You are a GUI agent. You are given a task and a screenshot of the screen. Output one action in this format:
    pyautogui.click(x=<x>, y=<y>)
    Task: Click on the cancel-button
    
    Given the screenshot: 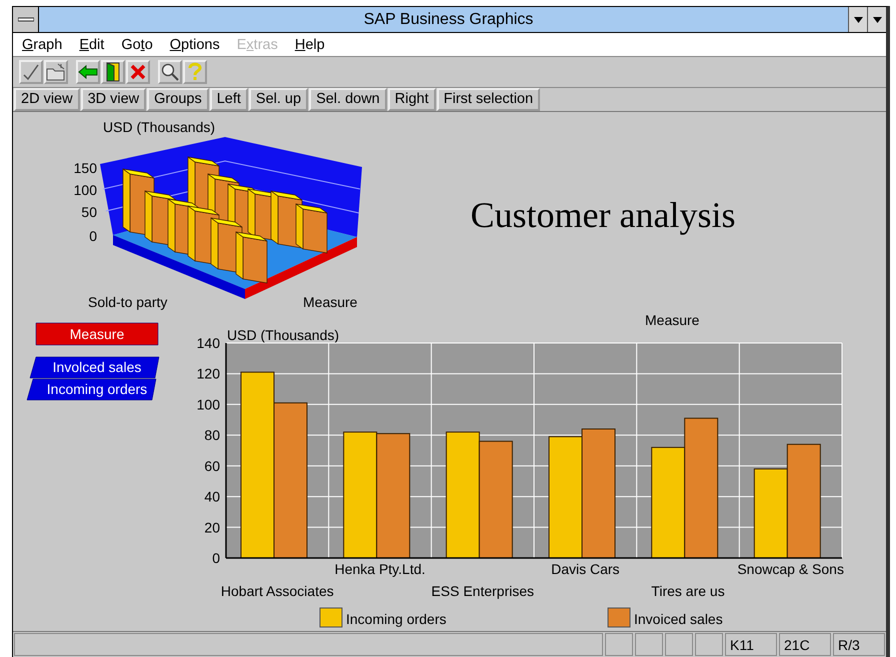 What is the action you would take?
    pyautogui.click(x=138, y=72)
    